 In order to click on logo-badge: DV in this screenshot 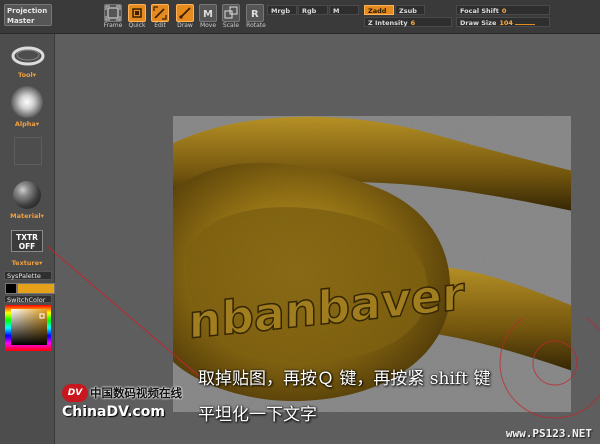, I will do `click(75, 393)`.